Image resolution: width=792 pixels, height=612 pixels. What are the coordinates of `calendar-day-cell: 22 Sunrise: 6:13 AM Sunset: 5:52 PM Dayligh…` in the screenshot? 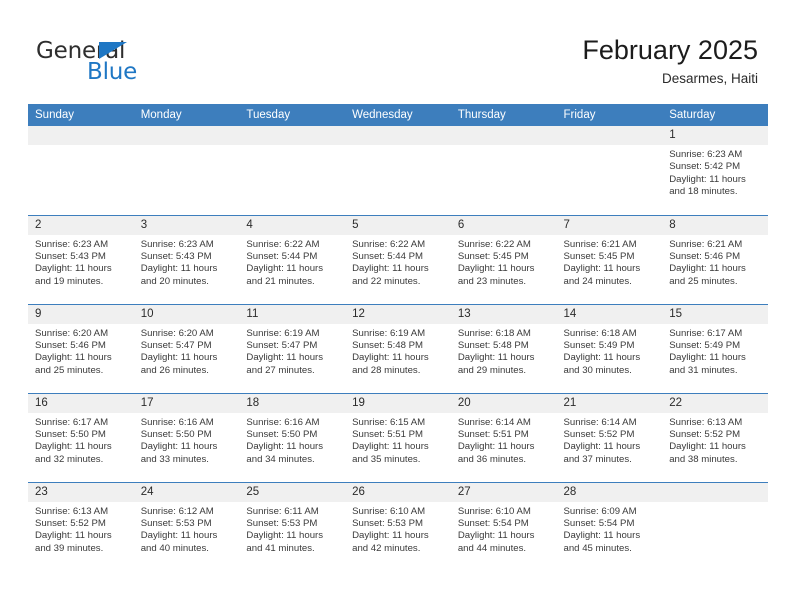 It's located at (715, 437).